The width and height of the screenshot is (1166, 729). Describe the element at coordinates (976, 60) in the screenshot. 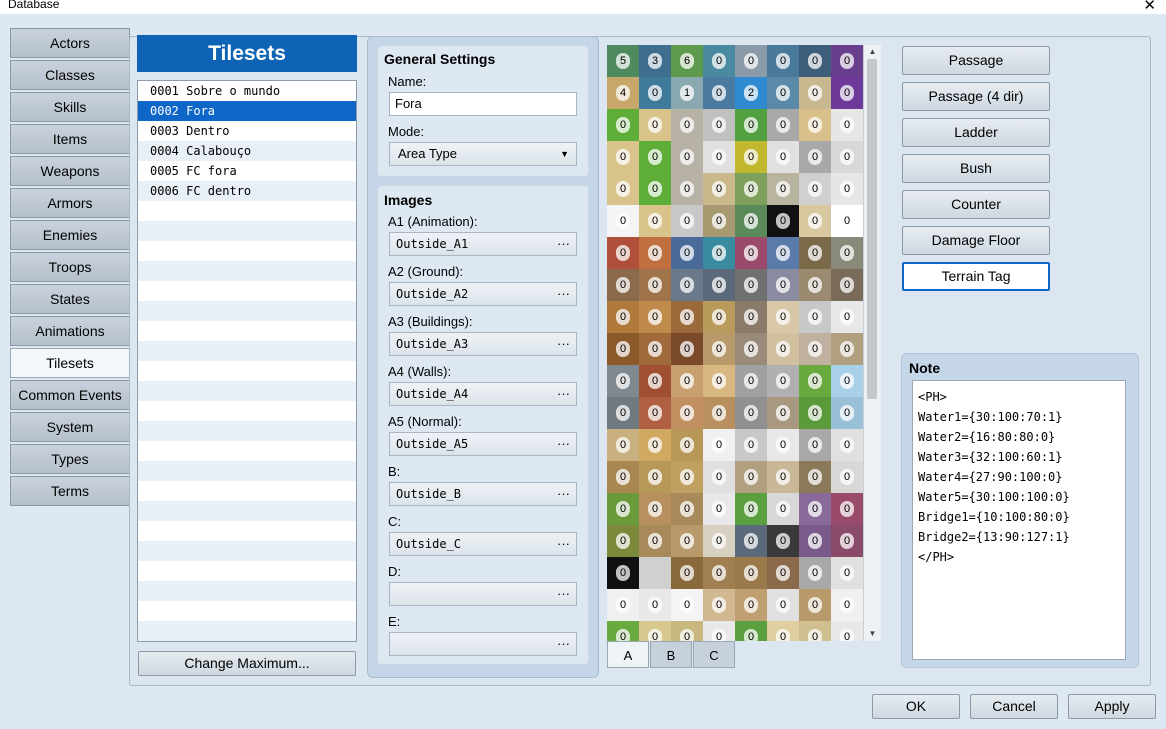

I see `flag-passage-button: Passage` at that location.